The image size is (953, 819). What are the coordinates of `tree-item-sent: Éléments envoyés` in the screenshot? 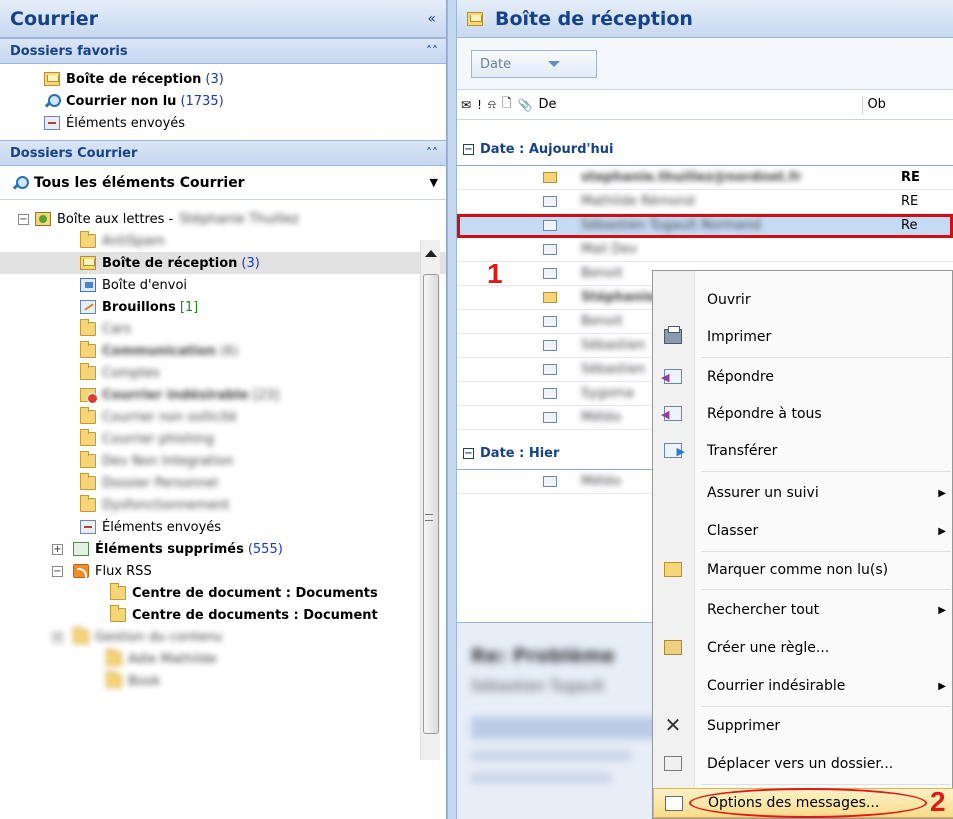 It's located at (223, 527).